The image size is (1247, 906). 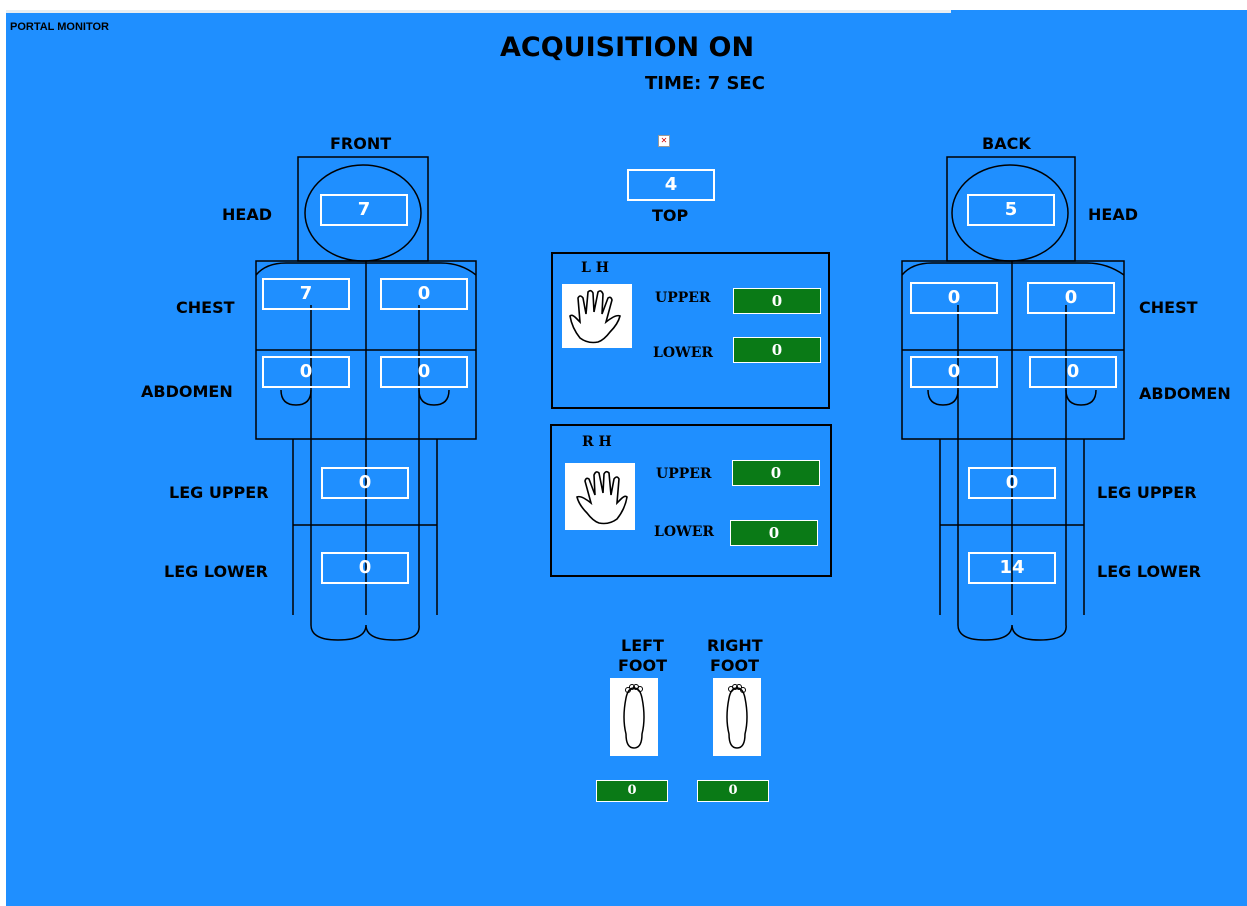 What do you see at coordinates (777, 301) in the screenshot?
I see `left-hand-upper-value: 0` at bounding box center [777, 301].